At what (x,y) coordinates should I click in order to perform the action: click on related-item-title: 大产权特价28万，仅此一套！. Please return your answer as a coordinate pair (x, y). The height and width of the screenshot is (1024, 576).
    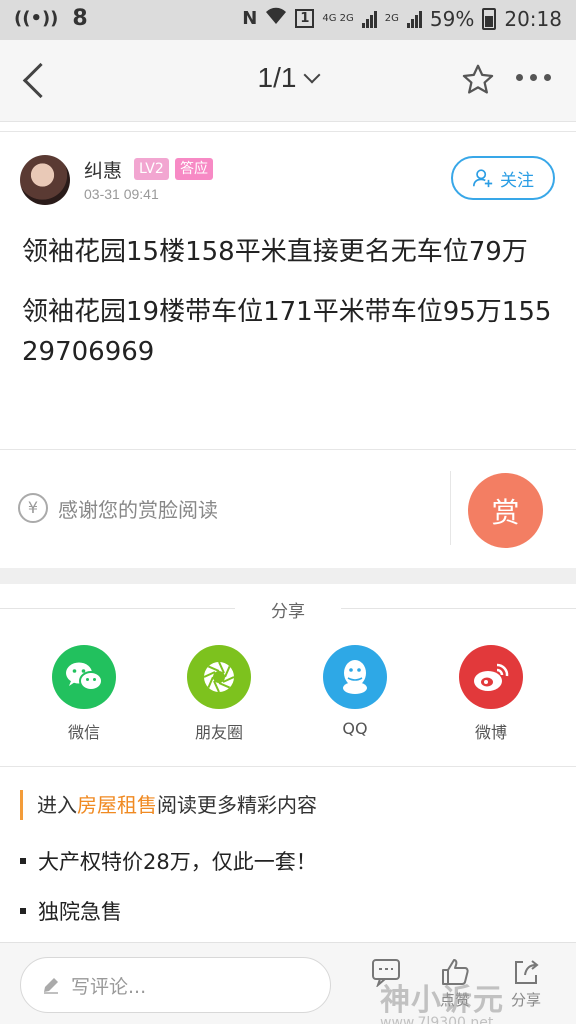
    Looking at the image, I should click on (177, 862).